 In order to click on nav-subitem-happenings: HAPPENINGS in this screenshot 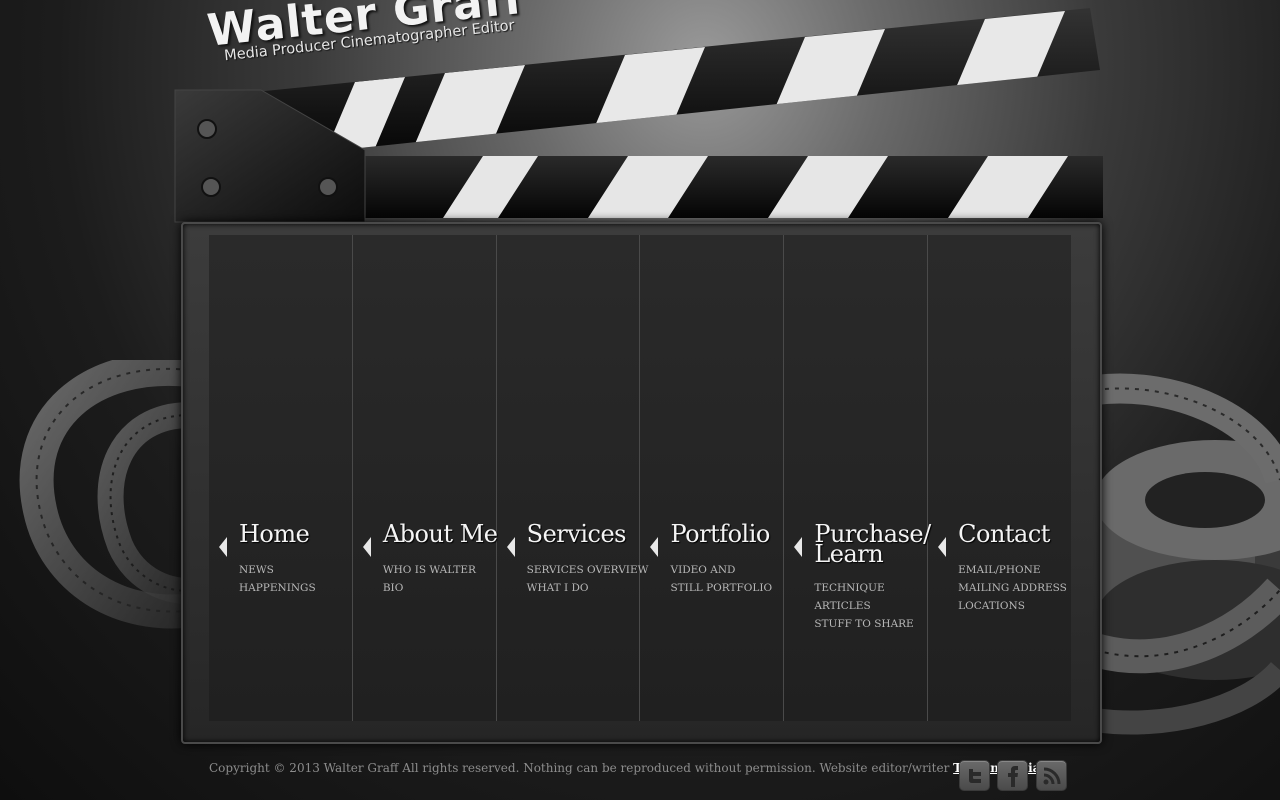, I will do `click(277, 588)`.